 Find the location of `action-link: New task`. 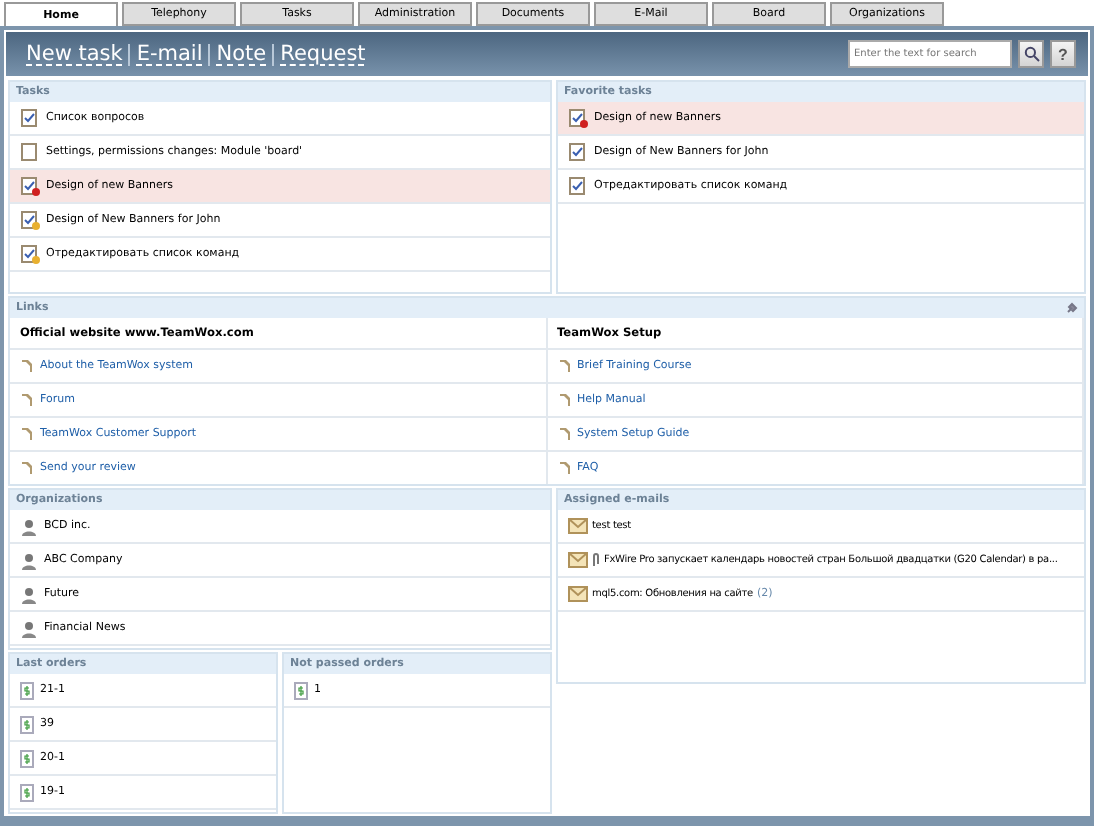

action-link: New task is located at coordinates (74, 54).